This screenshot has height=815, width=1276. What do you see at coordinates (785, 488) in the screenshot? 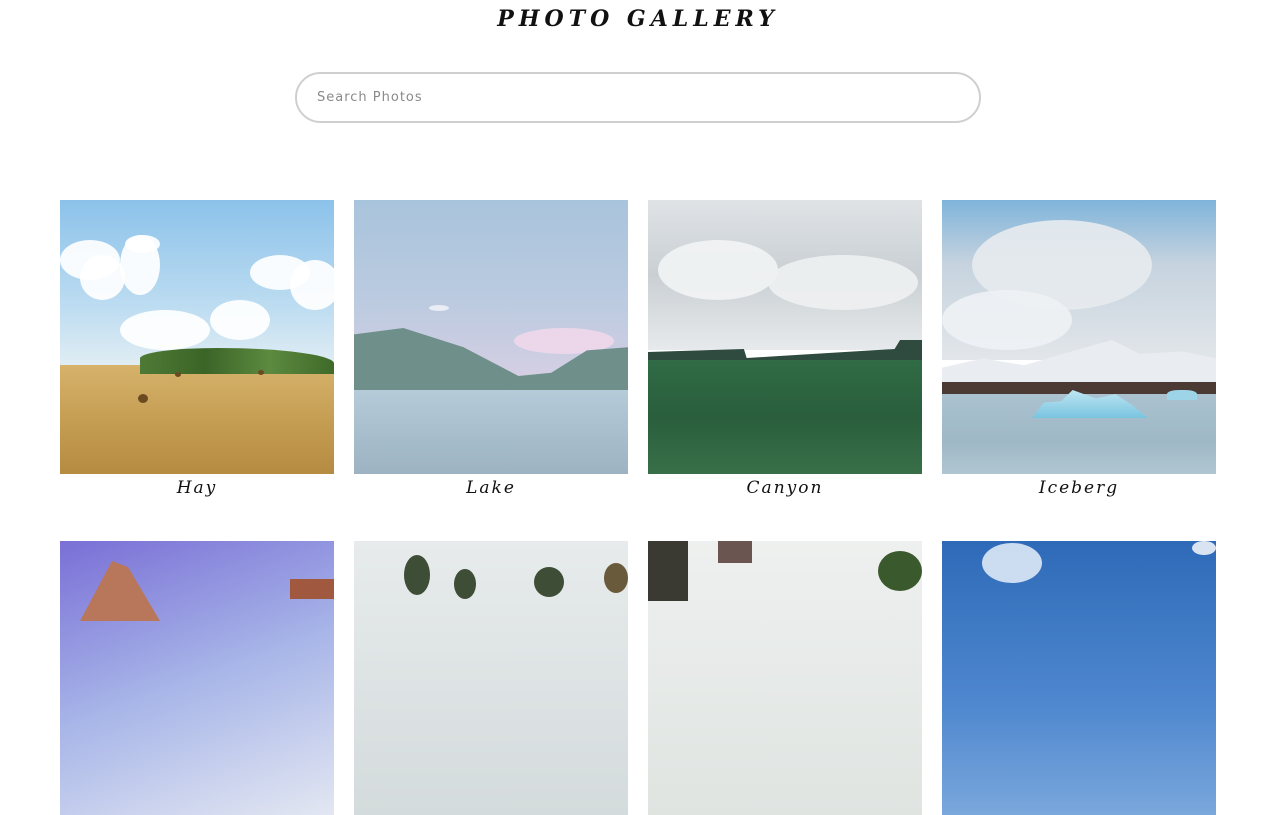
I see `photo-caption: Canyon` at bounding box center [785, 488].